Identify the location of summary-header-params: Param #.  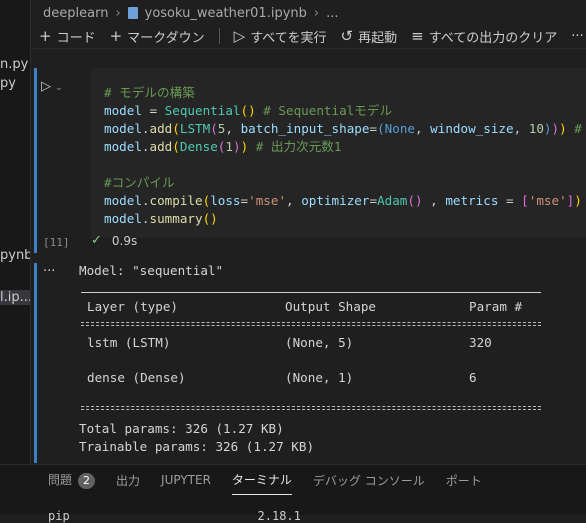
(496, 306).